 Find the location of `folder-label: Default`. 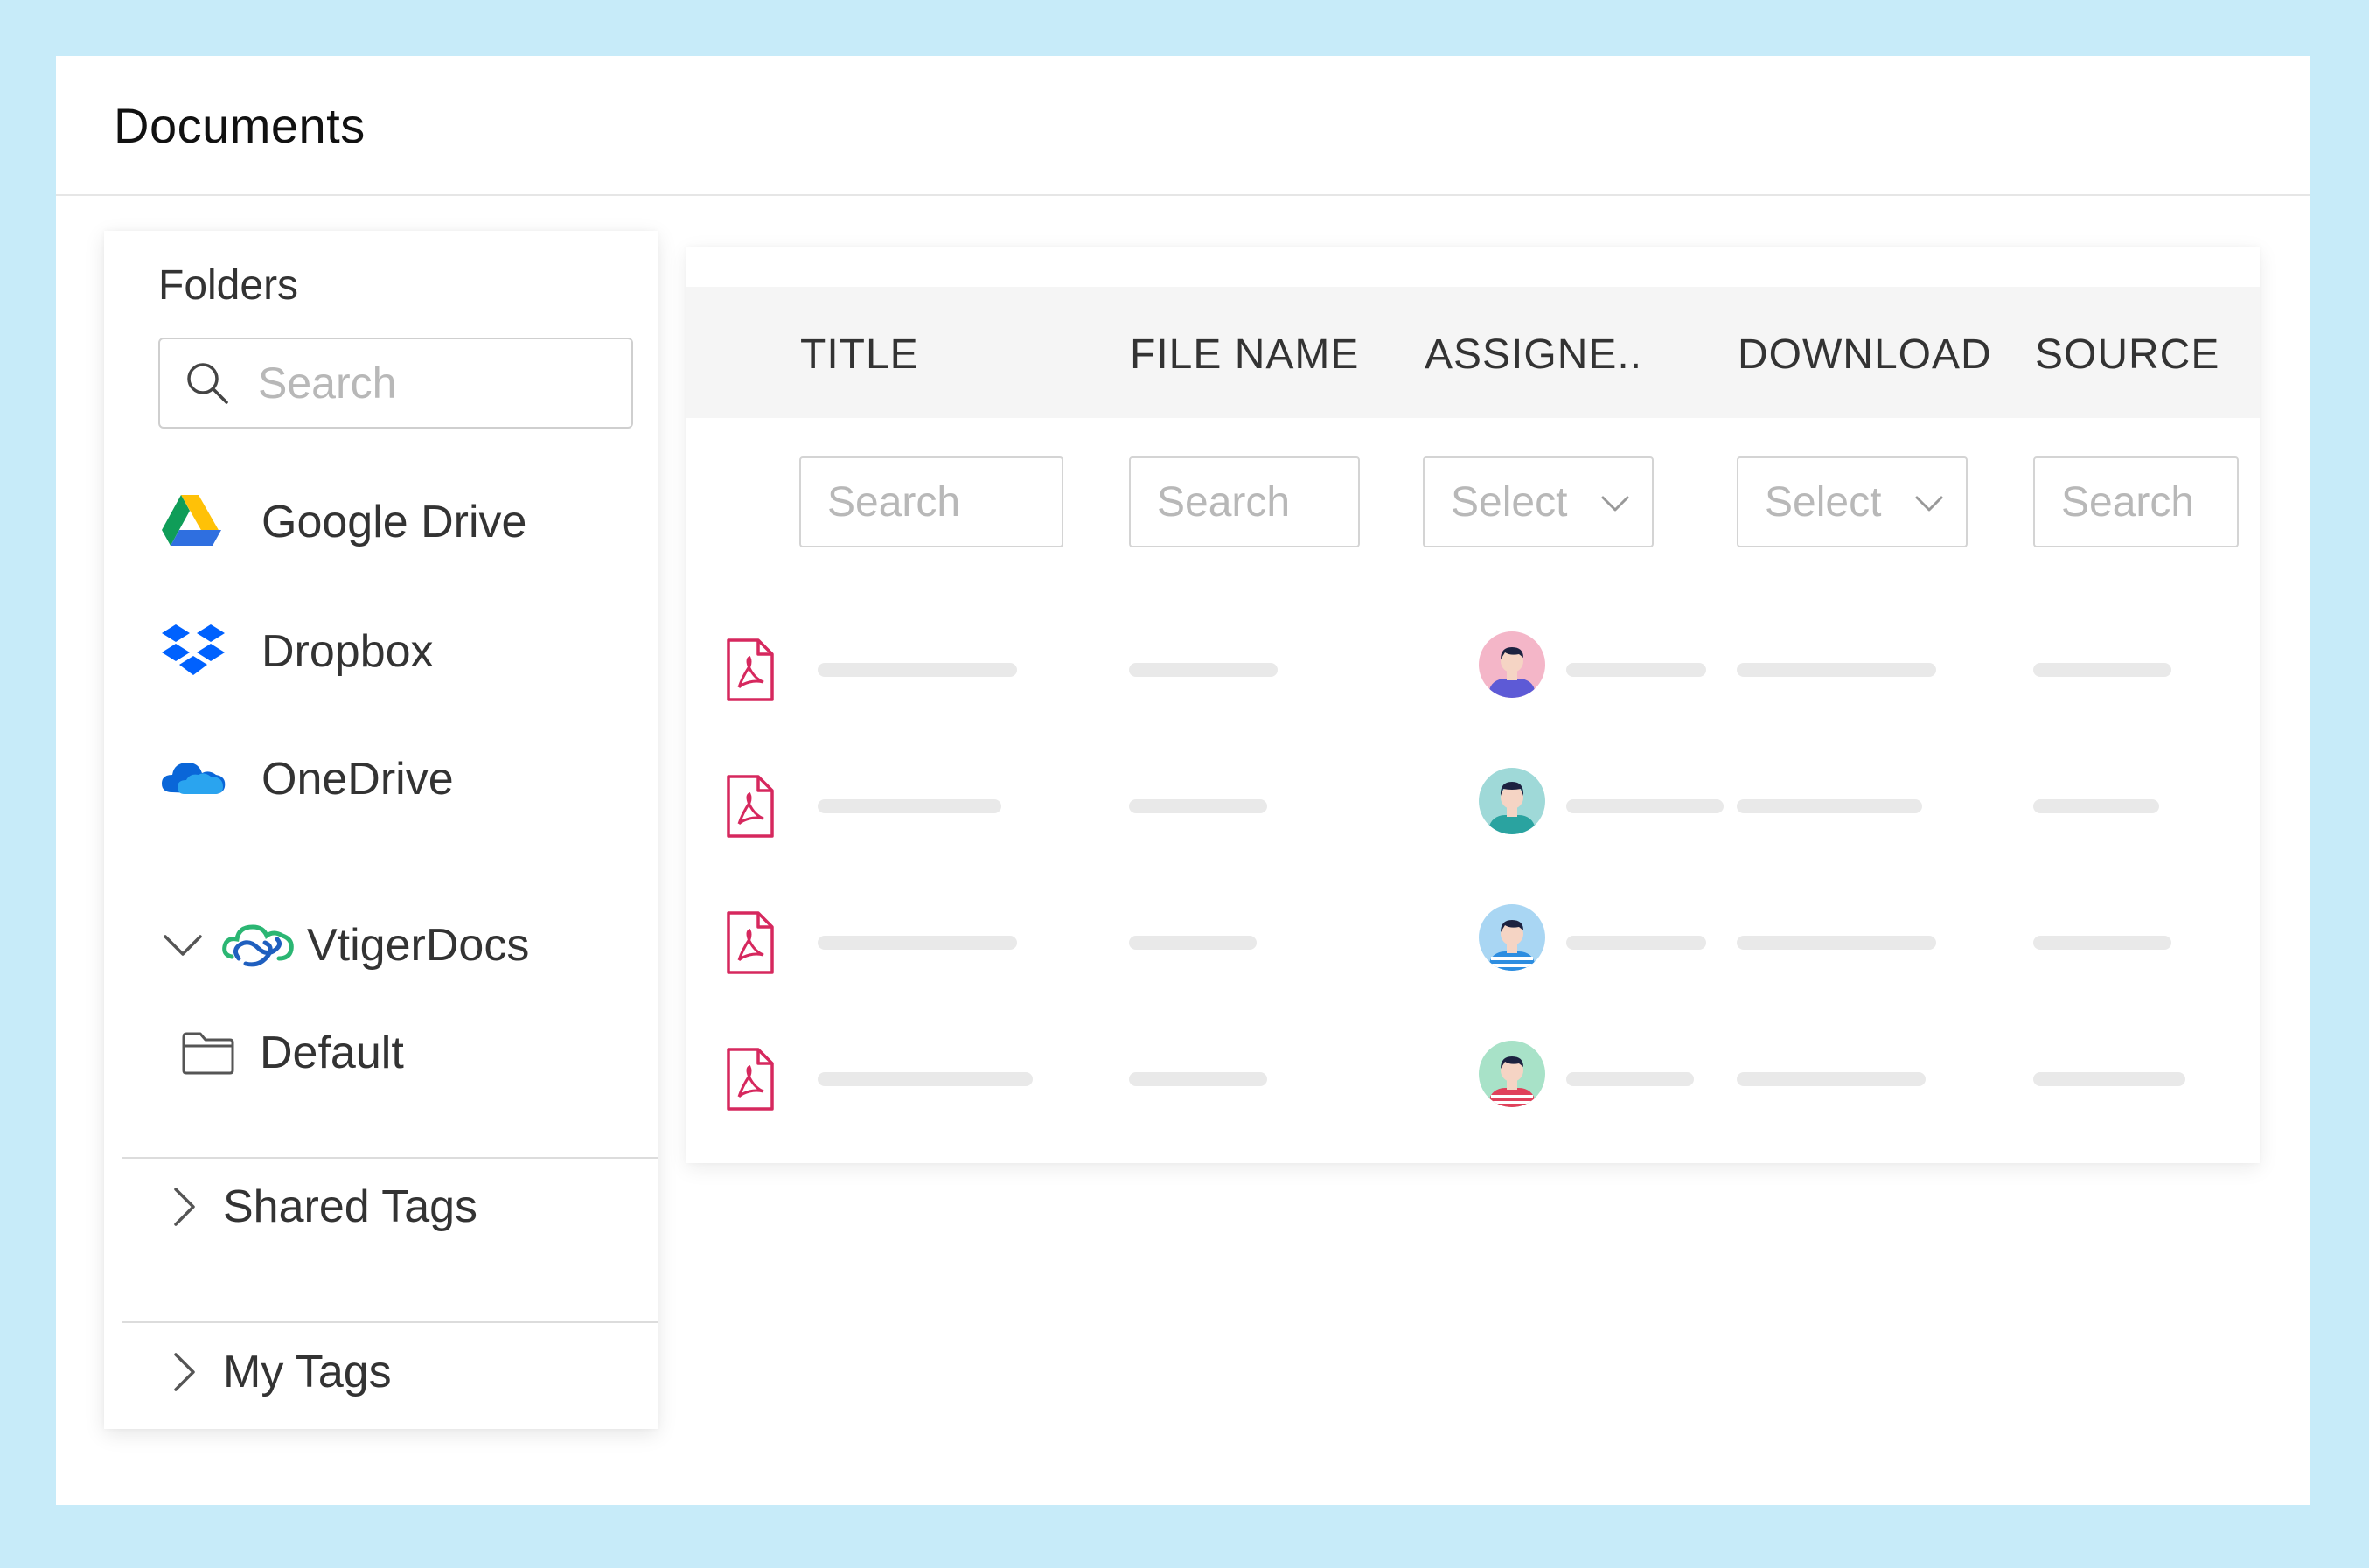

folder-label: Default is located at coordinates (332, 1053).